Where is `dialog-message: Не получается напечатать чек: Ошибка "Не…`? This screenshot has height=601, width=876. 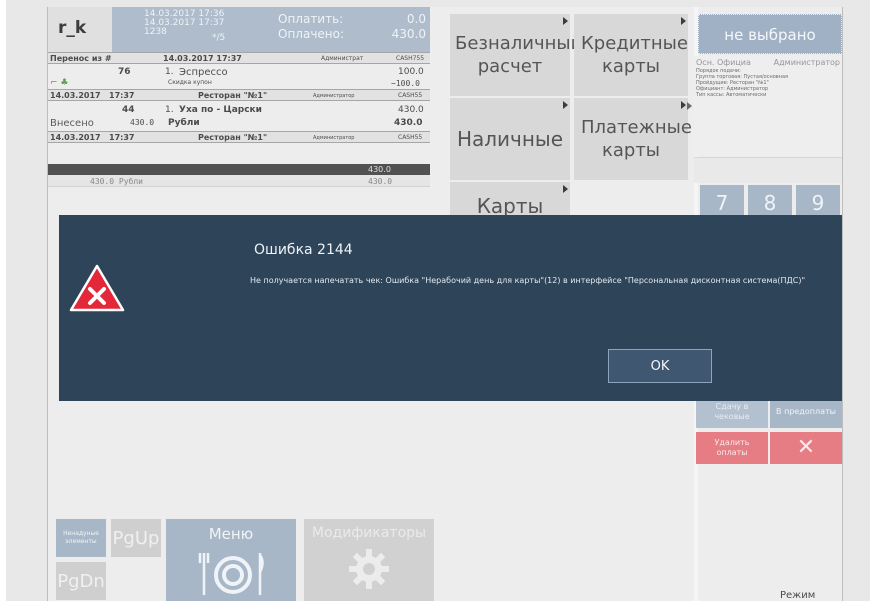
dialog-message: Не получается напечатать чек: Ошибка "Не… is located at coordinates (528, 280).